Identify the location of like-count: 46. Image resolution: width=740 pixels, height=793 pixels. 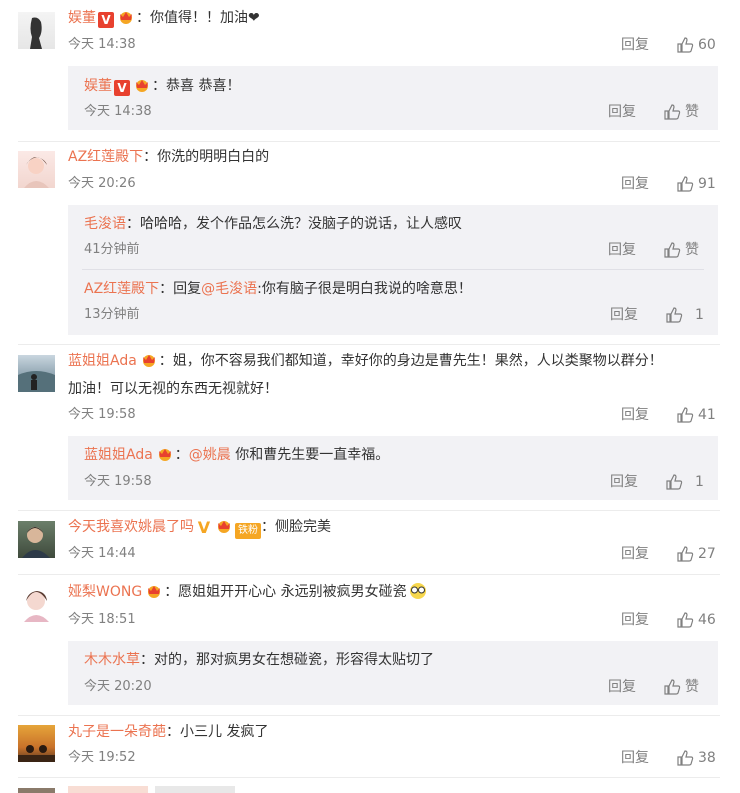
(707, 620).